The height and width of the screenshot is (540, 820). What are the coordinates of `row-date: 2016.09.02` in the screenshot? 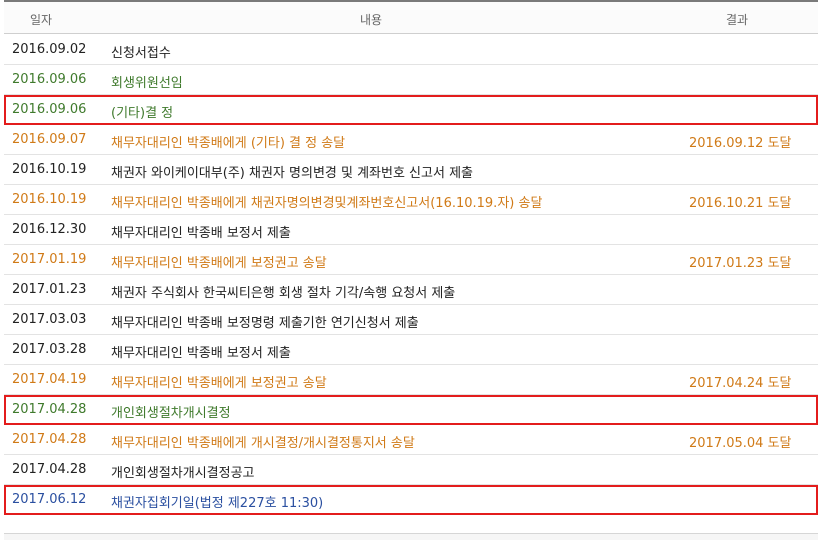 It's located at (49, 49).